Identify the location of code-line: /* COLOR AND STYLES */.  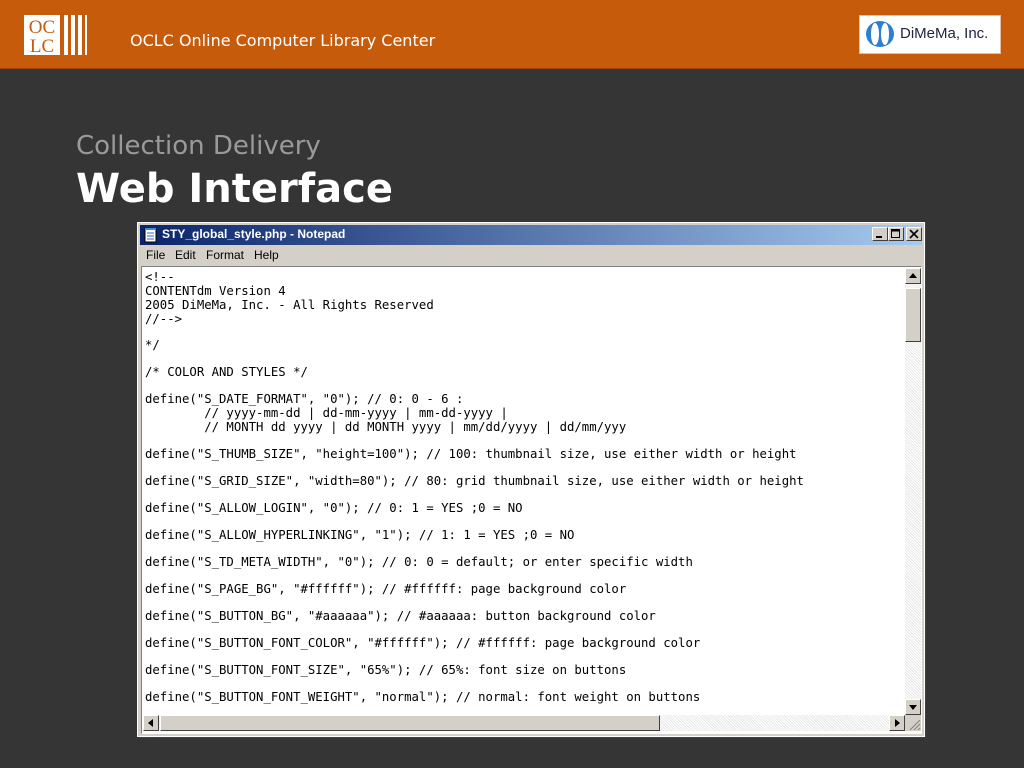
(226, 372).